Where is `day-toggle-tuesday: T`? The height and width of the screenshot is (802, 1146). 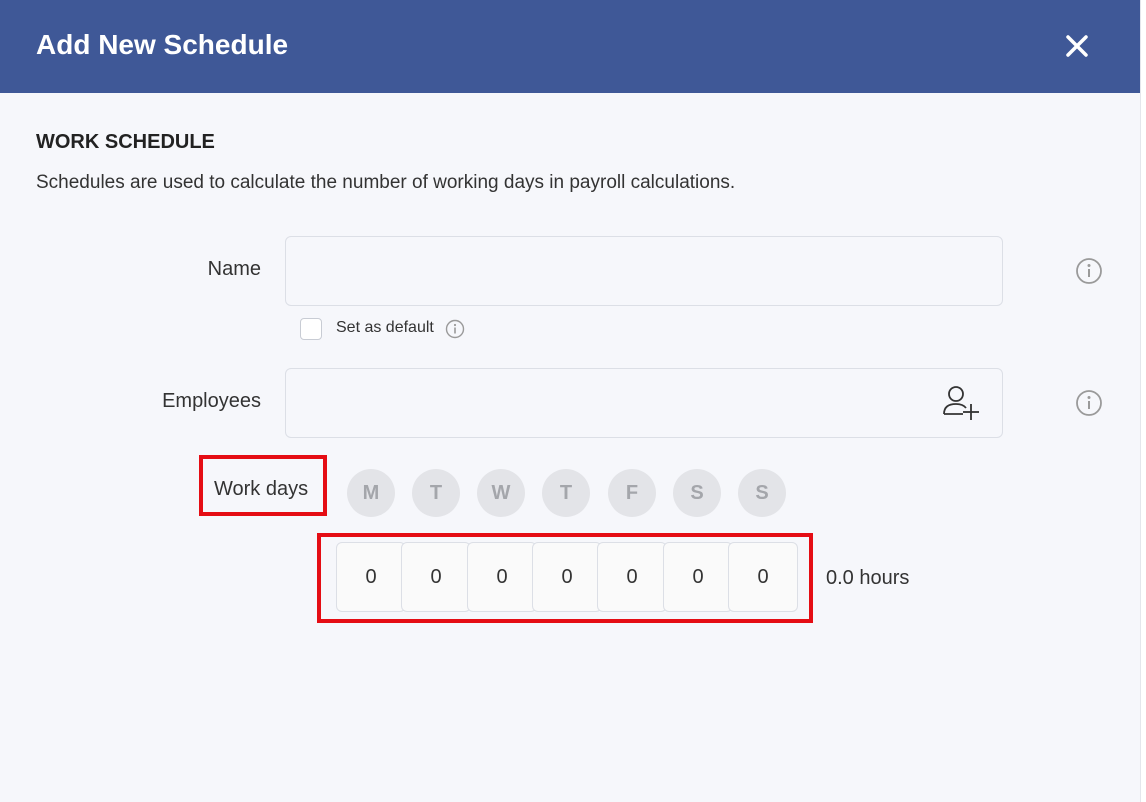 day-toggle-tuesday: T is located at coordinates (436, 493).